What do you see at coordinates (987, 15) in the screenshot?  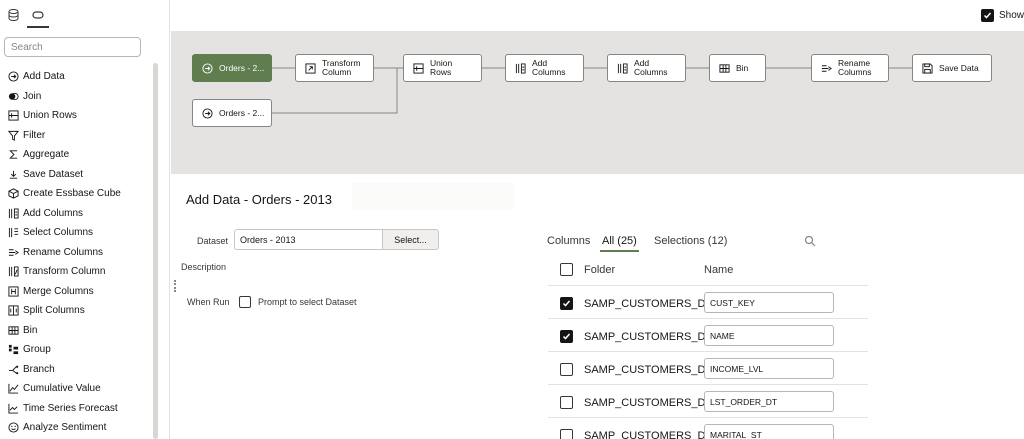 I see `show-checkbox` at bounding box center [987, 15].